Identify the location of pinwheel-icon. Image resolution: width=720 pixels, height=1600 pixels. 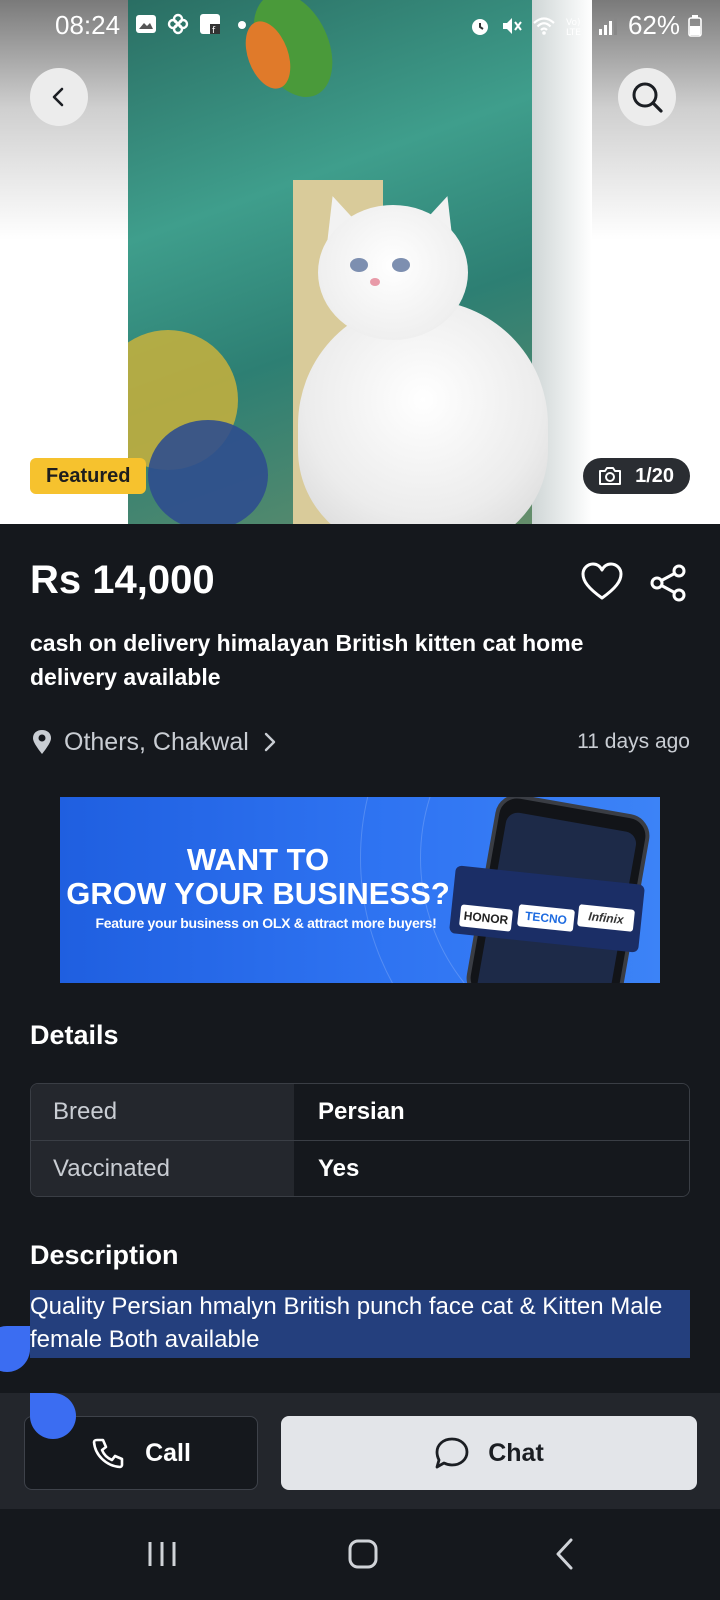
(178, 24).